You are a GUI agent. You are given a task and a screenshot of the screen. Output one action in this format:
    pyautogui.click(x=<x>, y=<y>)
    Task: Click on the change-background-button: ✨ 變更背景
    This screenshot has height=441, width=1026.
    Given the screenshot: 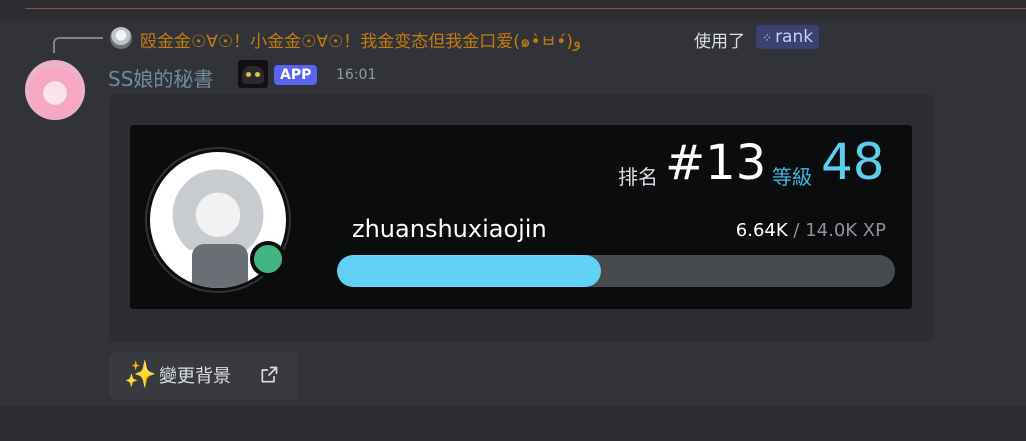 What is the action you would take?
    pyautogui.click(x=203, y=376)
    